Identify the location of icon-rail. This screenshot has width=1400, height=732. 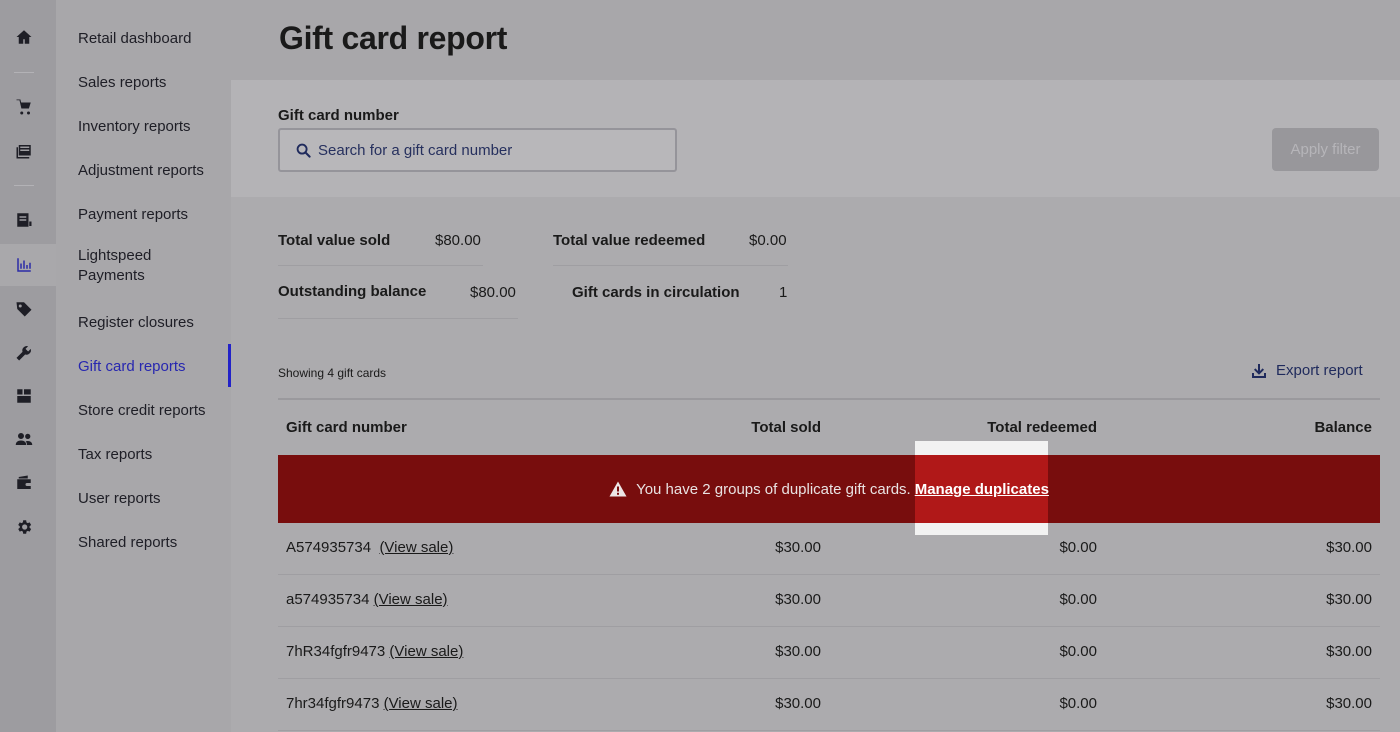
(28, 366).